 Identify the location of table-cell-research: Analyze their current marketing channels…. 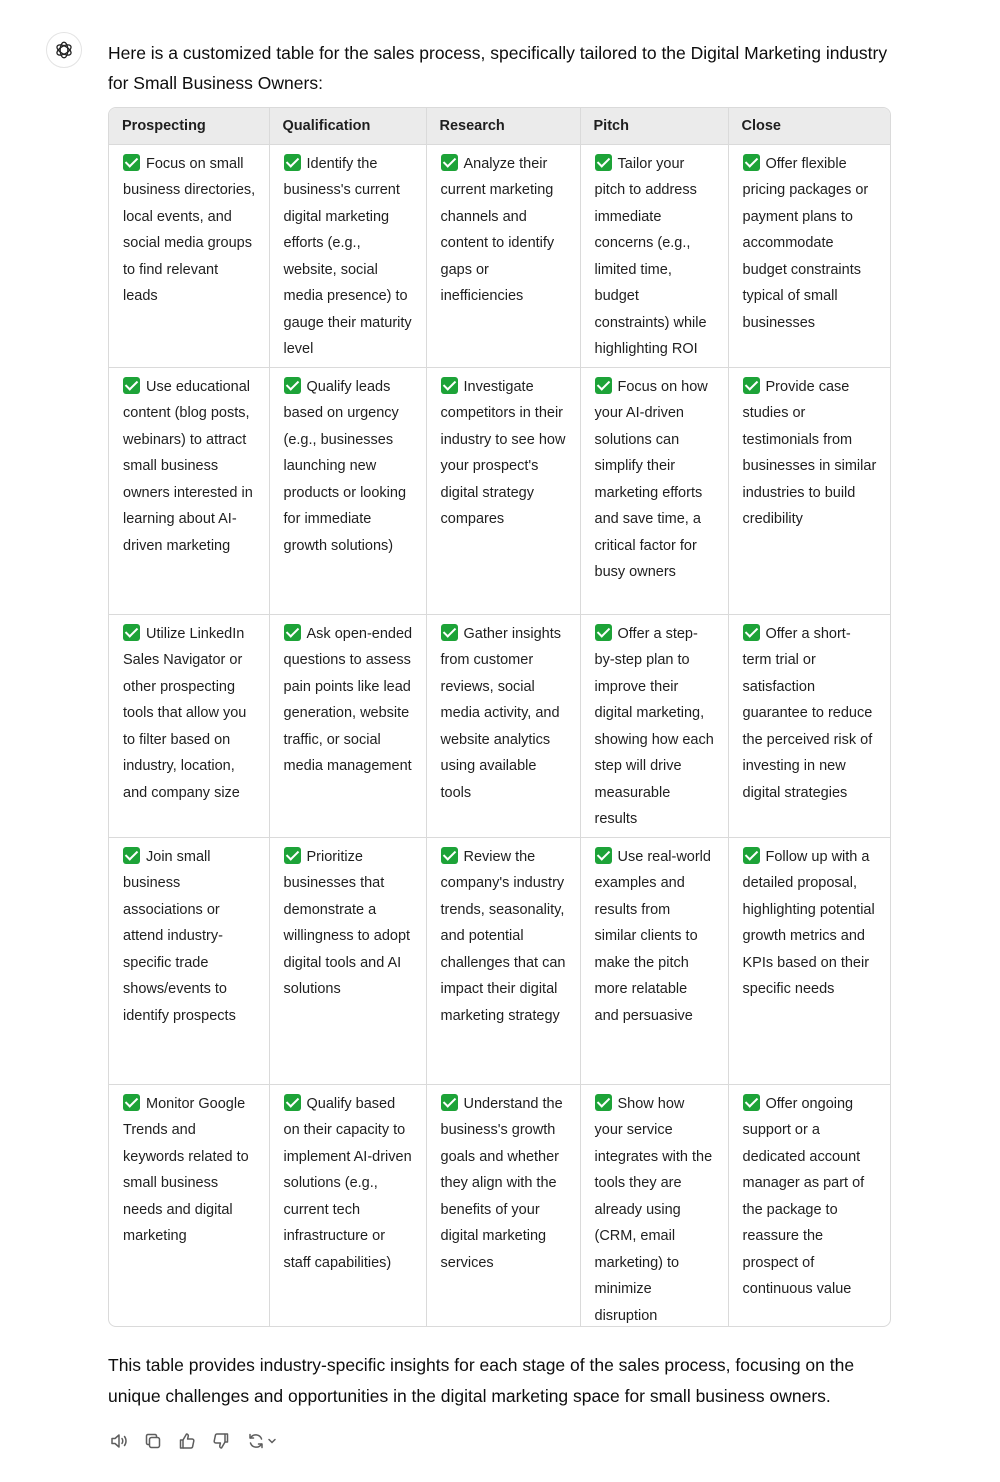
(503, 256).